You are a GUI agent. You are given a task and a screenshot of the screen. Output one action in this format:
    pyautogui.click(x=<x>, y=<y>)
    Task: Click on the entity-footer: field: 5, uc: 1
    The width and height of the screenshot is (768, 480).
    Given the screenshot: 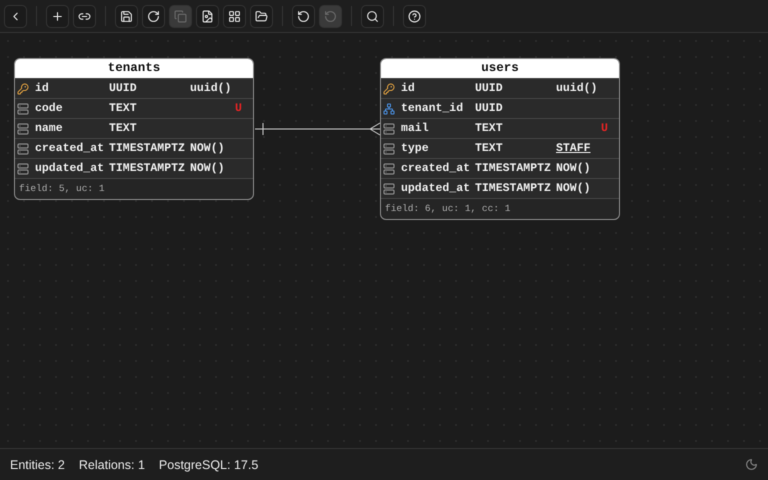 What is the action you would take?
    pyautogui.click(x=134, y=188)
    